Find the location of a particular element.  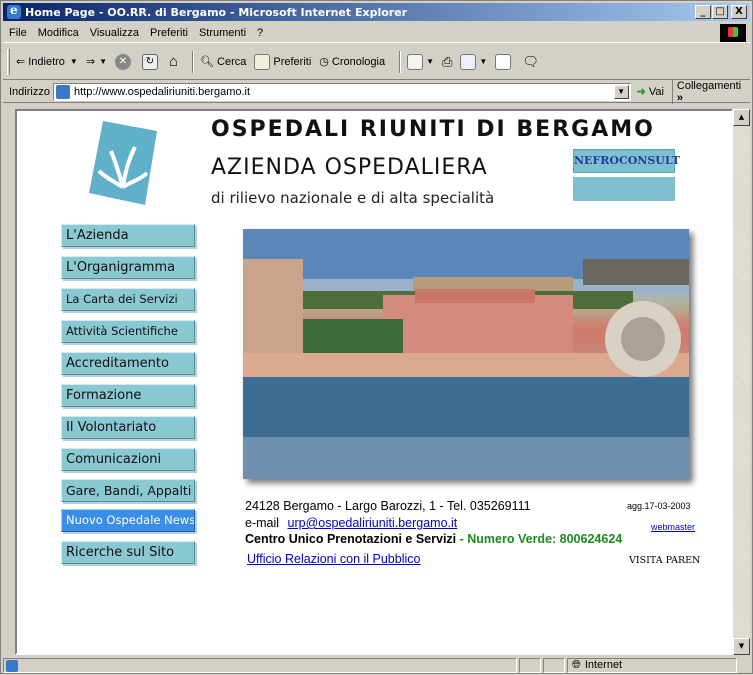

print-icon: ⎙ is located at coordinates (447, 61).